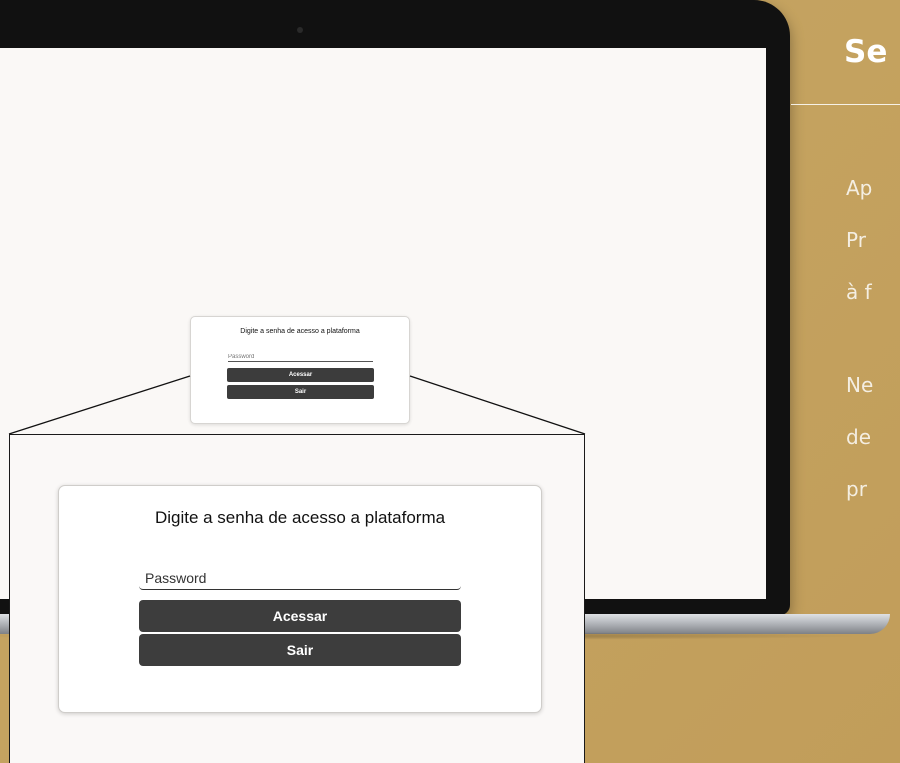 This screenshot has width=900, height=763. Describe the element at coordinates (856, 240) in the screenshot. I see `side-text-line: Pr` at that location.